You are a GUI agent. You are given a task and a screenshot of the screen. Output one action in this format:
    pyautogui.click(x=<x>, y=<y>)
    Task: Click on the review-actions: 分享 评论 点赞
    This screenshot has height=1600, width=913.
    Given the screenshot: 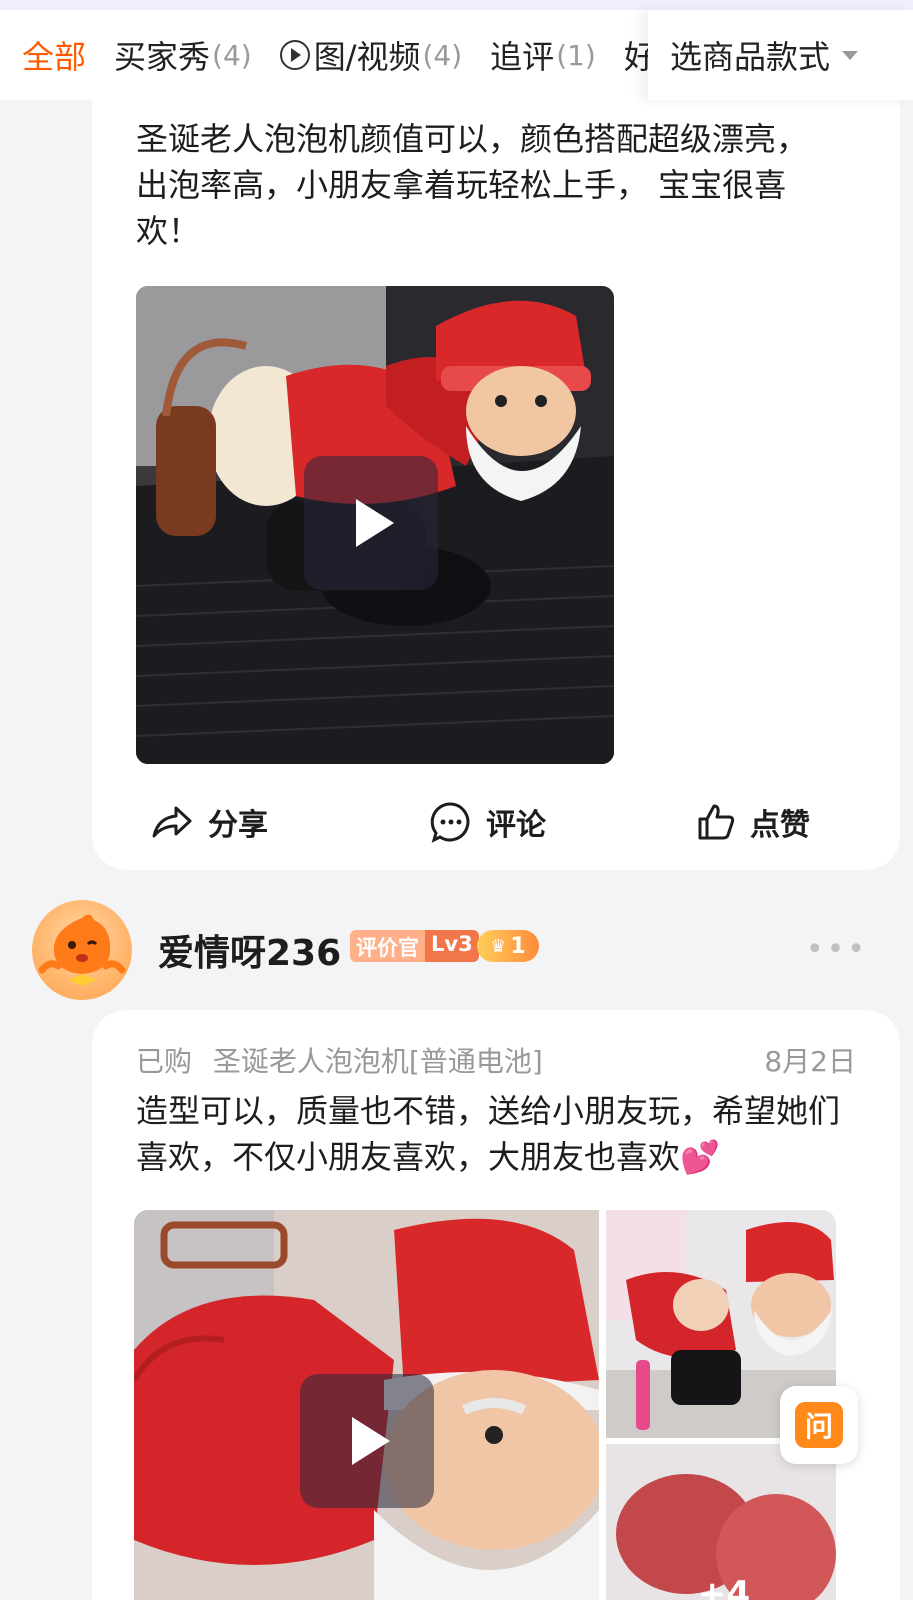 What is the action you would take?
    pyautogui.click(x=496, y=830)
    